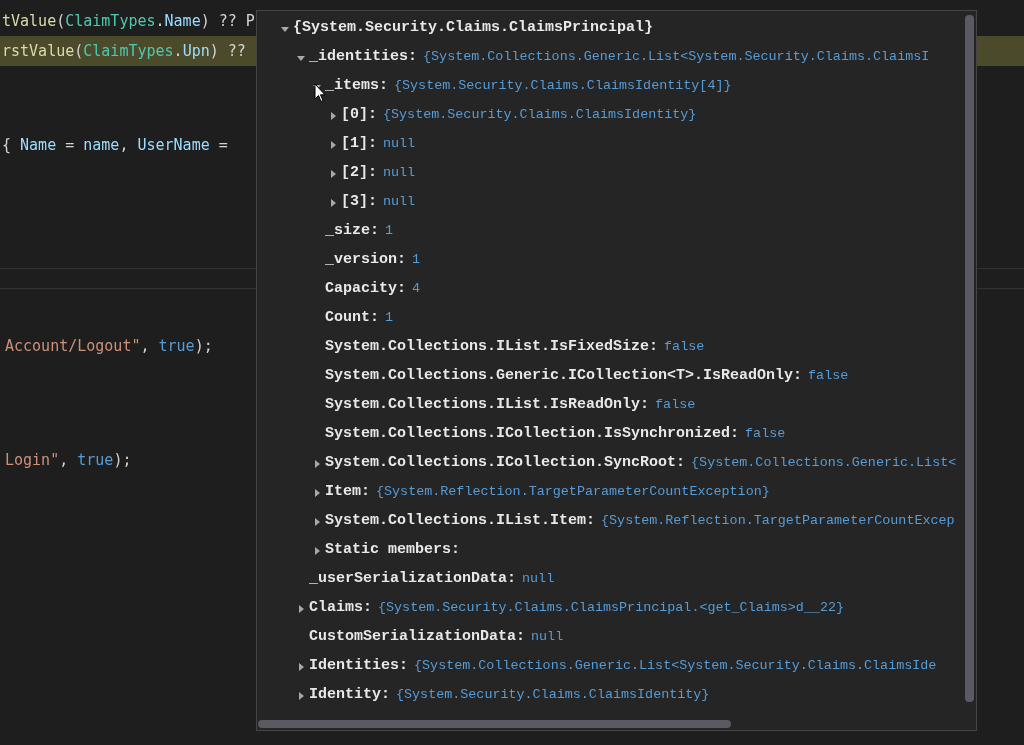 The image size is (1024, 745). What do you see at coordinates (114, 145) in the screenshot?
I see `code-line: { Name = name, UserName =` at bounding box center [114, 145].